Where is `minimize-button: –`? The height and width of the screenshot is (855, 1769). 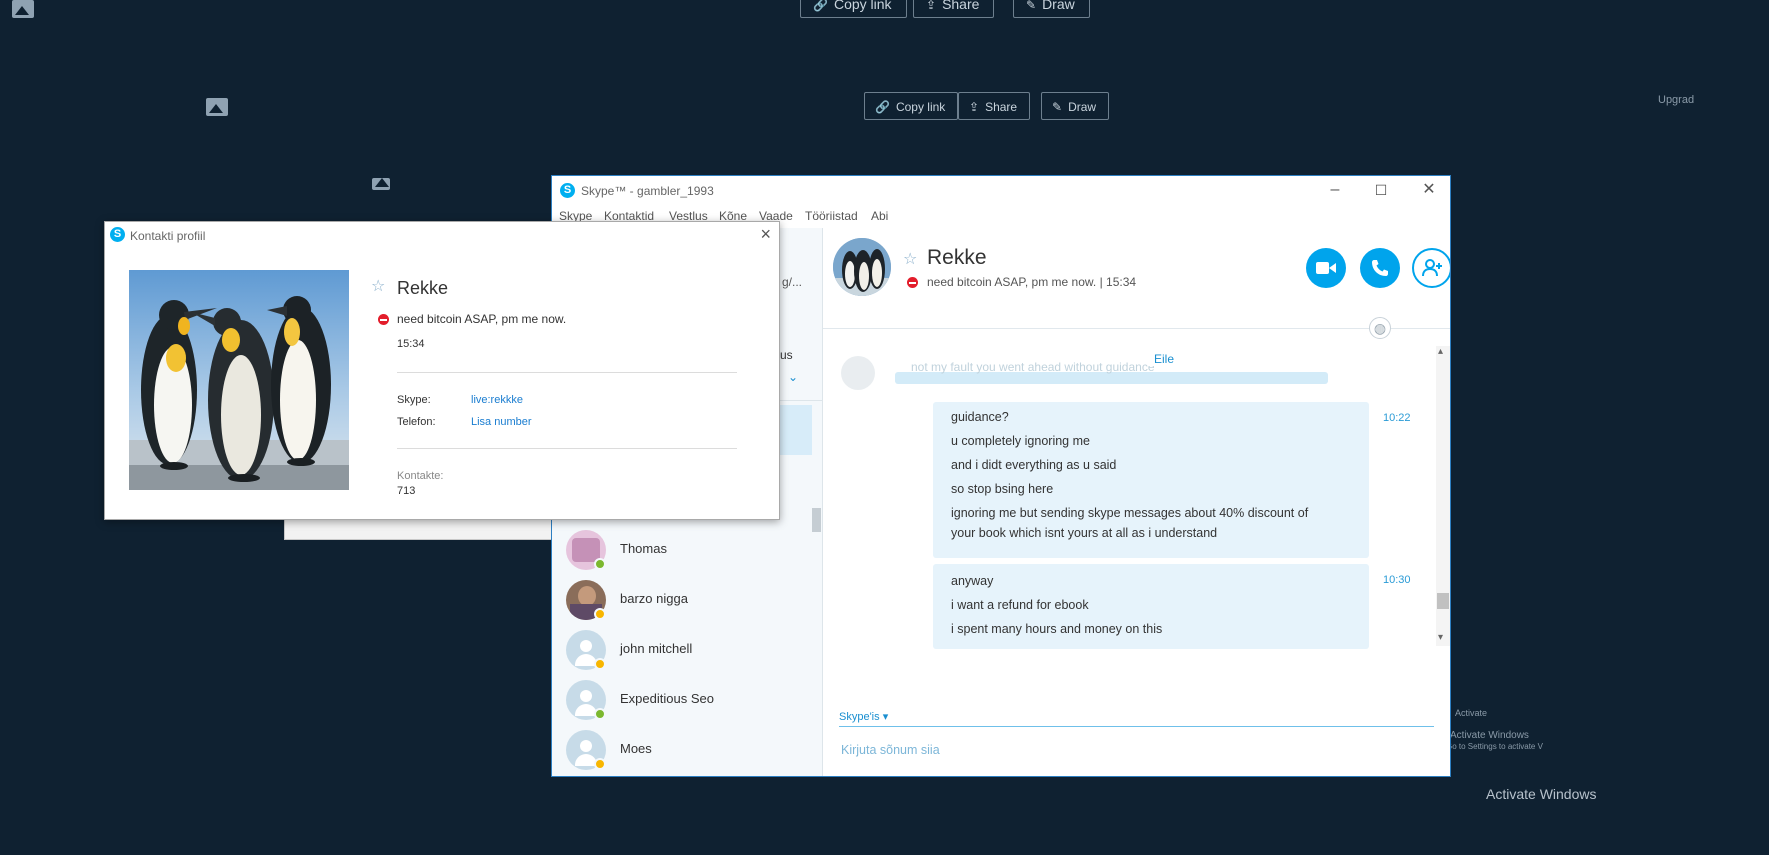 minimize-button: – is located at coordinates (1335, 190).